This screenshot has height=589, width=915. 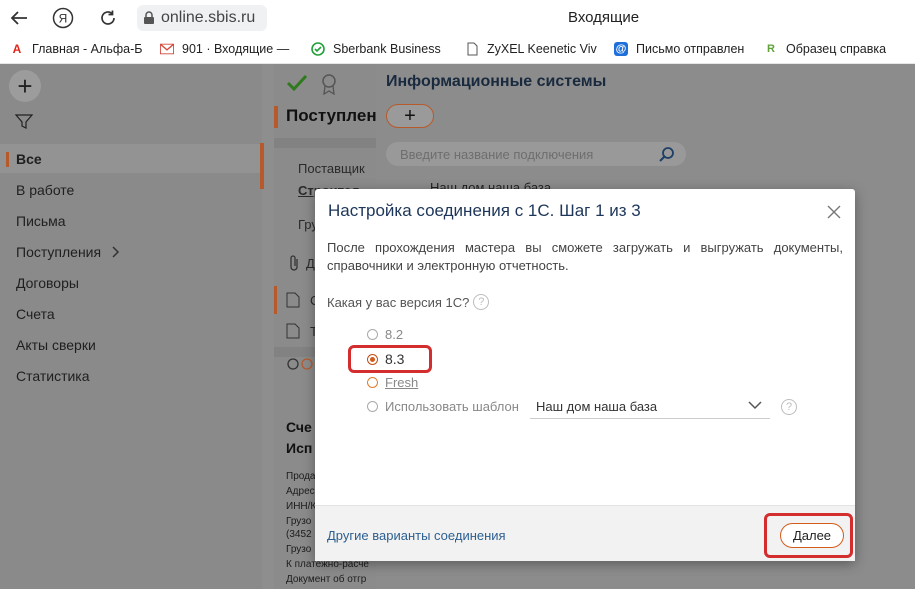 I want to click on panel-separator, so click(x=325, y=143).